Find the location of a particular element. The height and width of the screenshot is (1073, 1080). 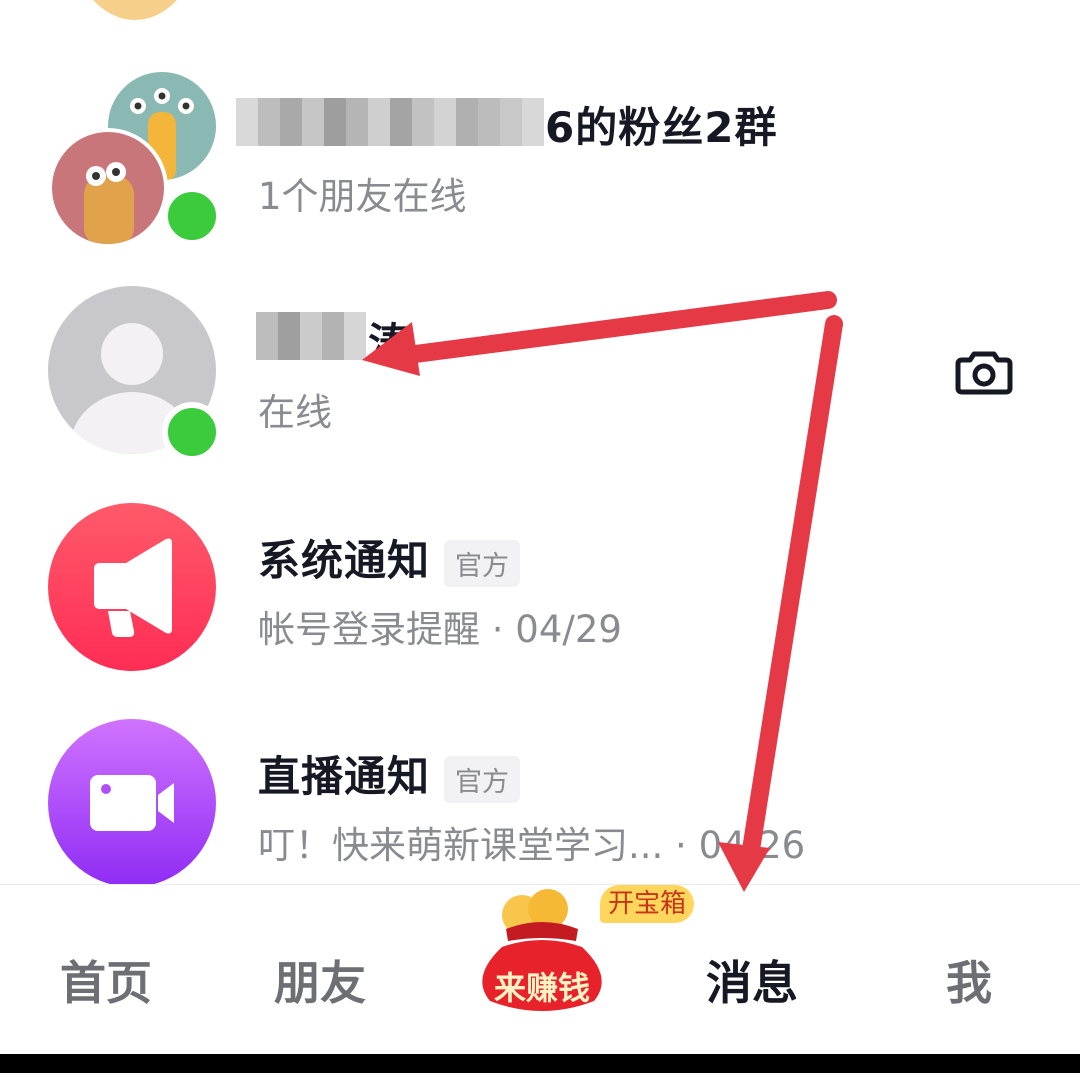

conversation-subtitle: 在线 is located at coordinates (295, 412).